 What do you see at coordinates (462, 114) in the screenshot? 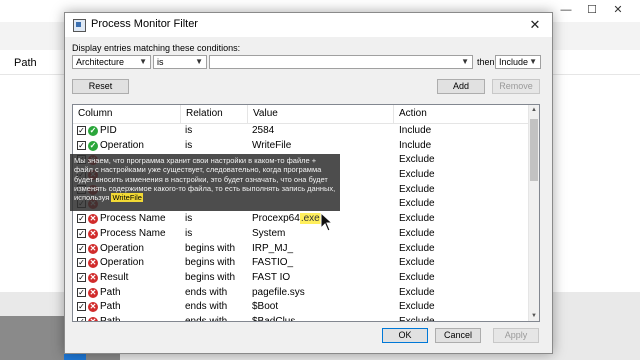
I see `header-action: Action` at bounding box center [462, 114].